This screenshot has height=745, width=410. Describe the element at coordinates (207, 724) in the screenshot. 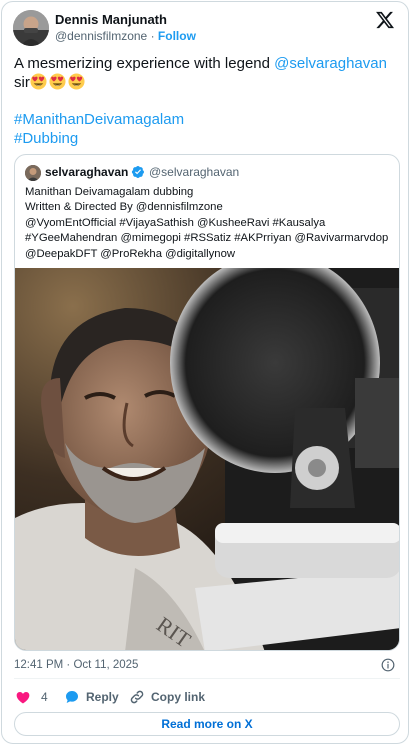

I see `read-more-button: Read more on X` at that location.